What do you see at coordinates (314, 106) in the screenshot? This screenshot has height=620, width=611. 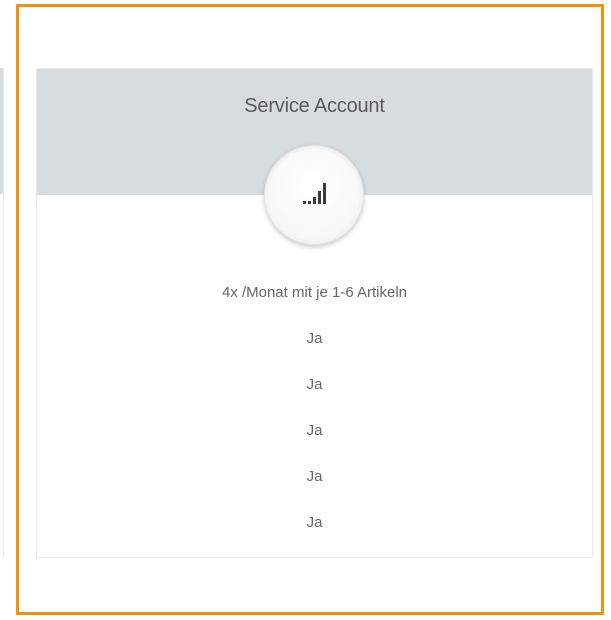 I see `plan-title: Service Account` at bounding box center [314, 106].